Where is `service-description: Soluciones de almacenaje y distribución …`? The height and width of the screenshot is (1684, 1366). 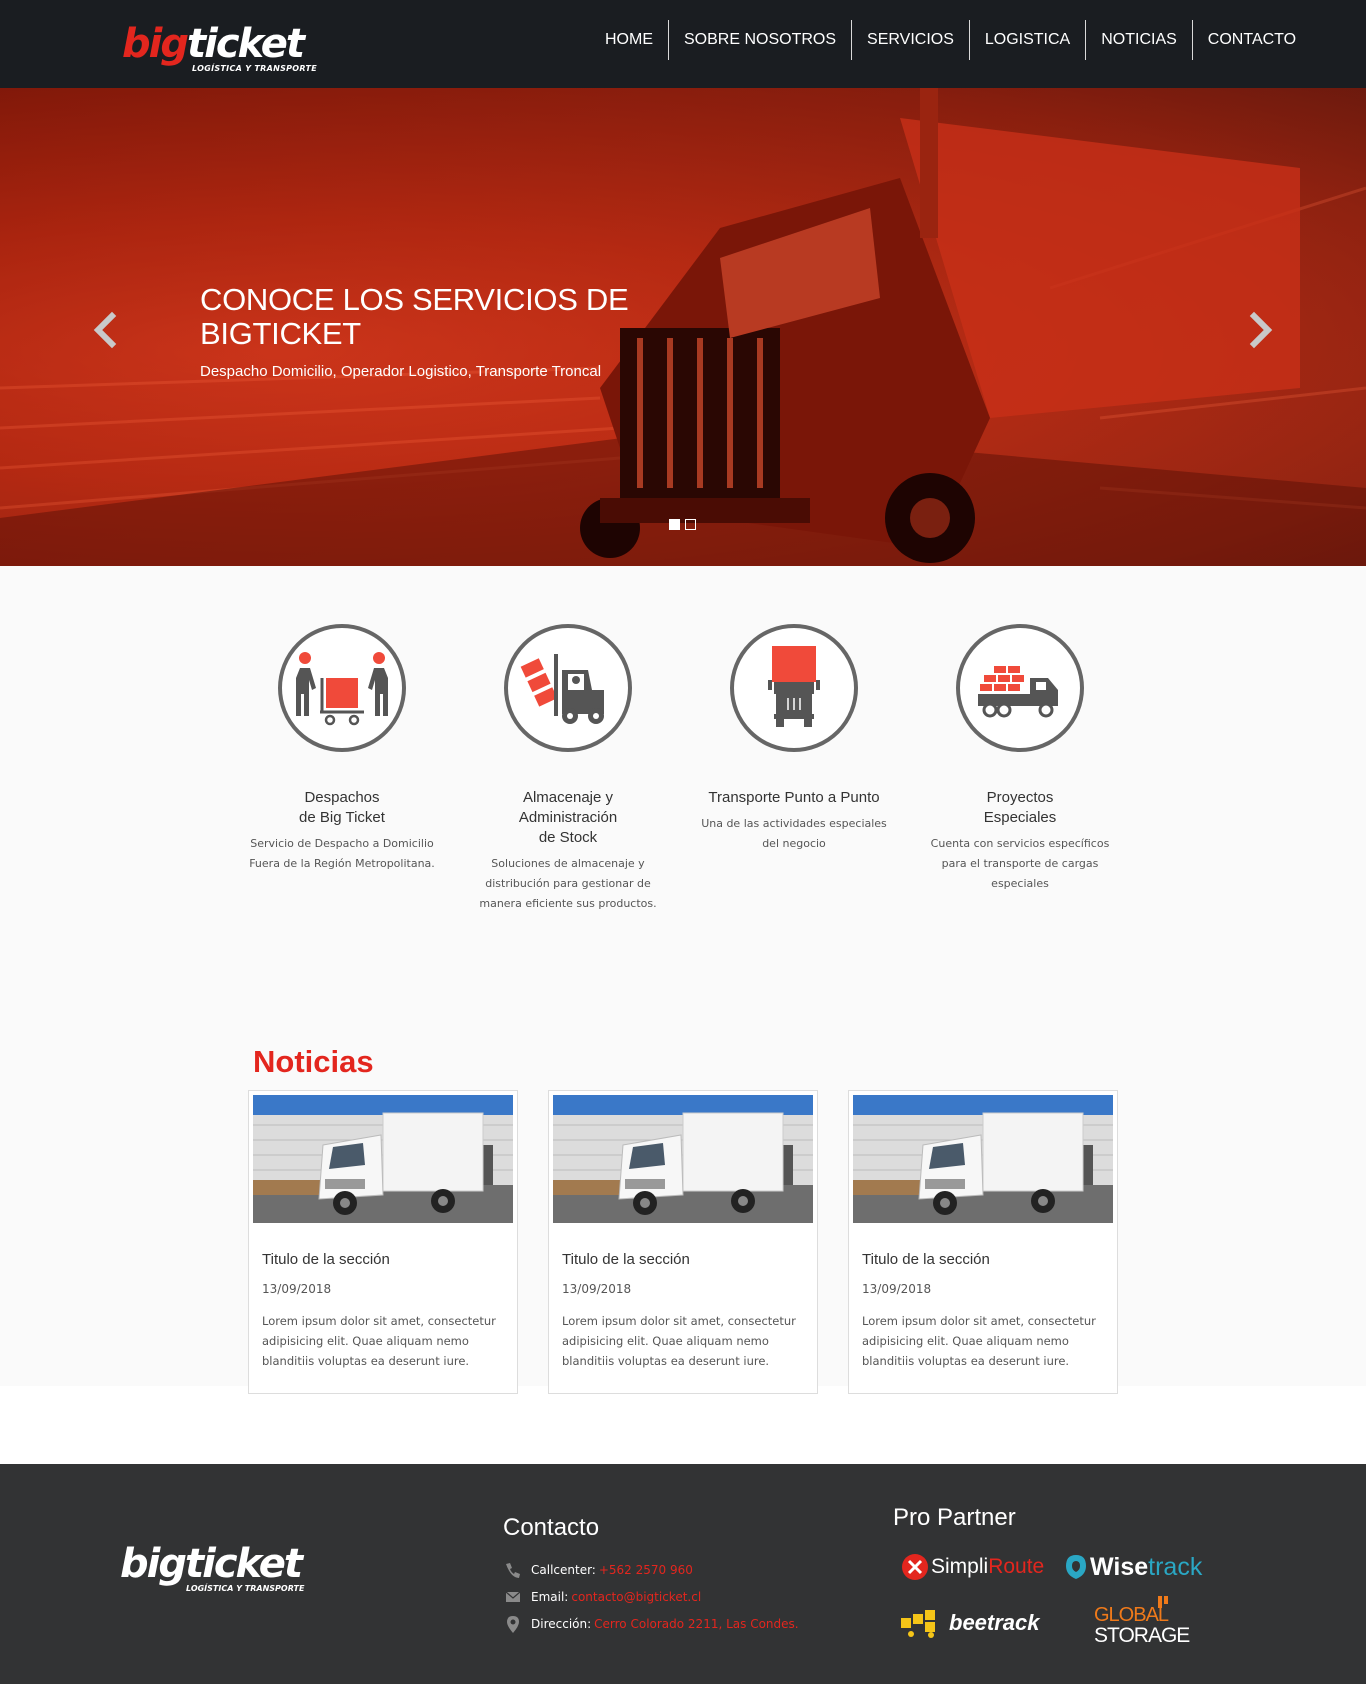
service-description: Soluciones de almacenaje y distribución … is located at coordinates (568, 883).